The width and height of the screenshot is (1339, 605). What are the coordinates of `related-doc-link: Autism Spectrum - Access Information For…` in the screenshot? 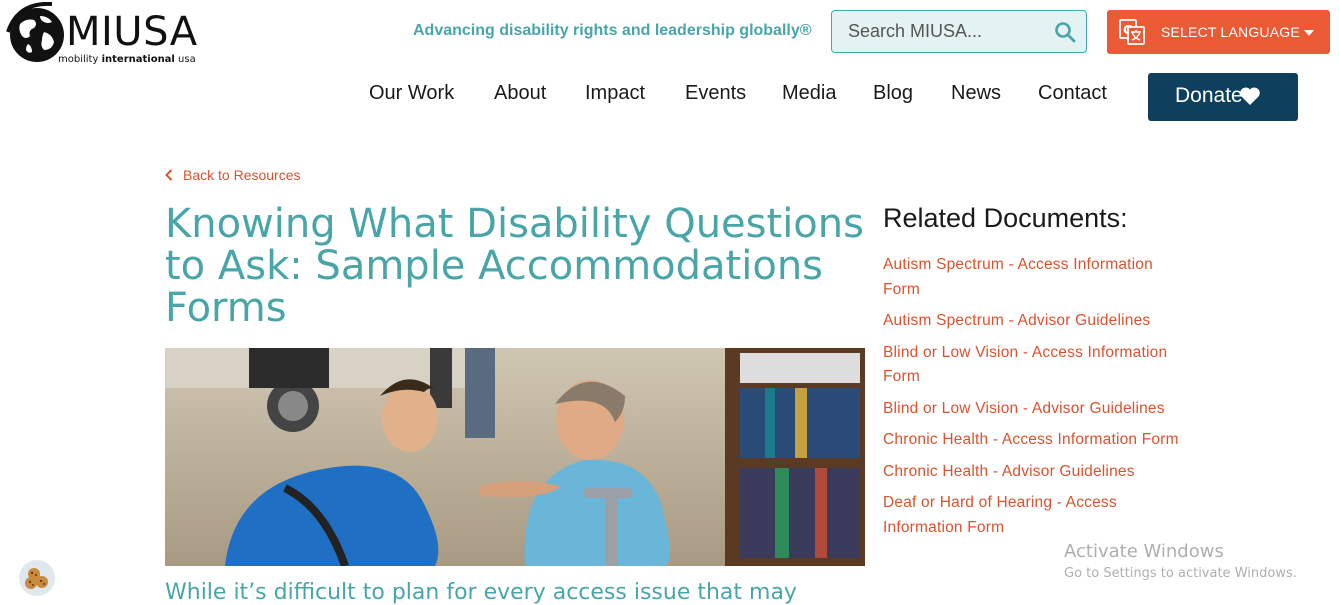 It's located at (1033, 277).